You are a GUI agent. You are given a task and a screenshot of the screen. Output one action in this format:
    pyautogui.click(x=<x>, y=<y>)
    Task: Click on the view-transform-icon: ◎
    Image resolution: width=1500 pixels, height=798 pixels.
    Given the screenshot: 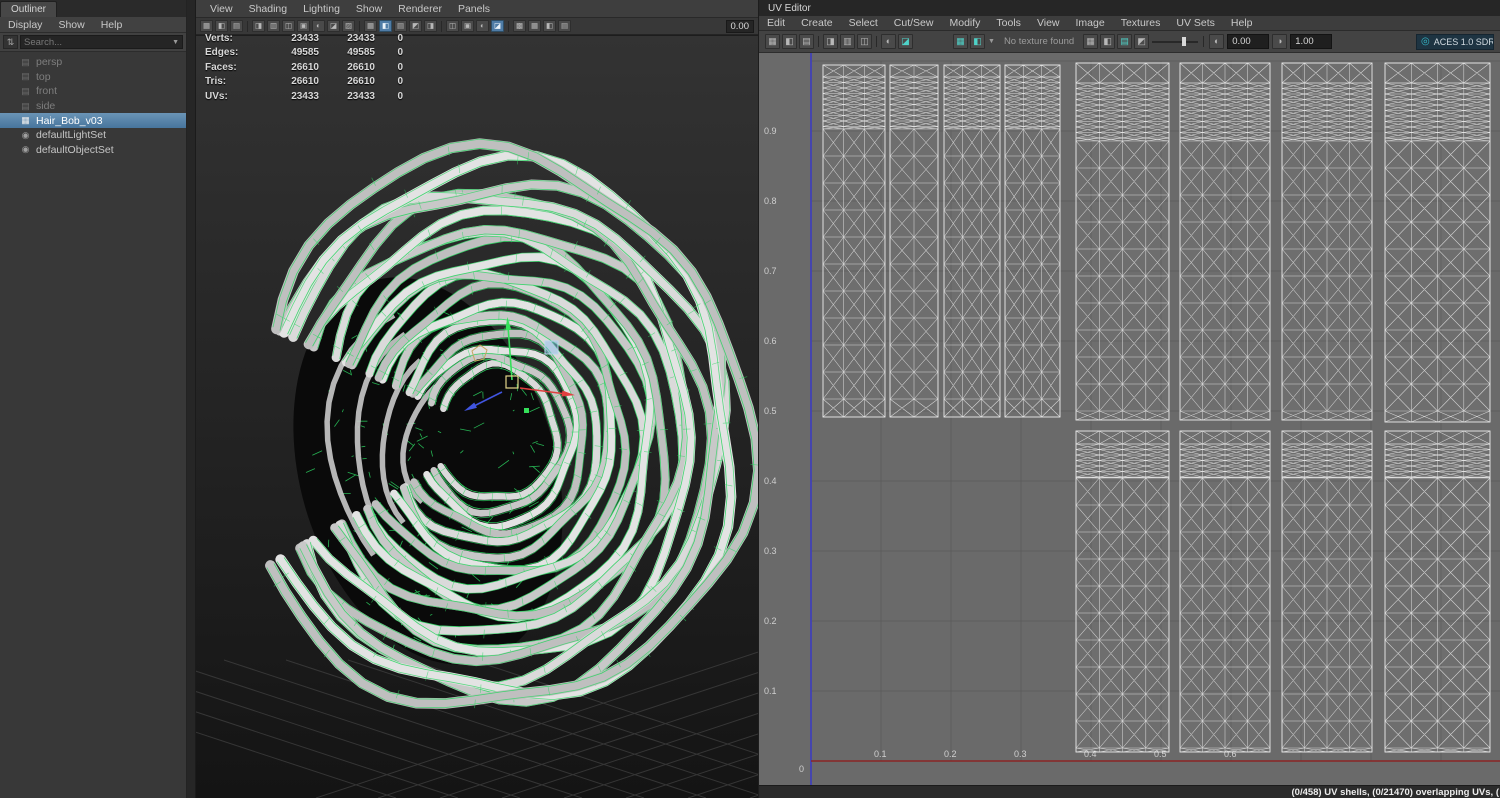 What is the action you would take?
    pyautogui.click(x=1425, y=41)
    